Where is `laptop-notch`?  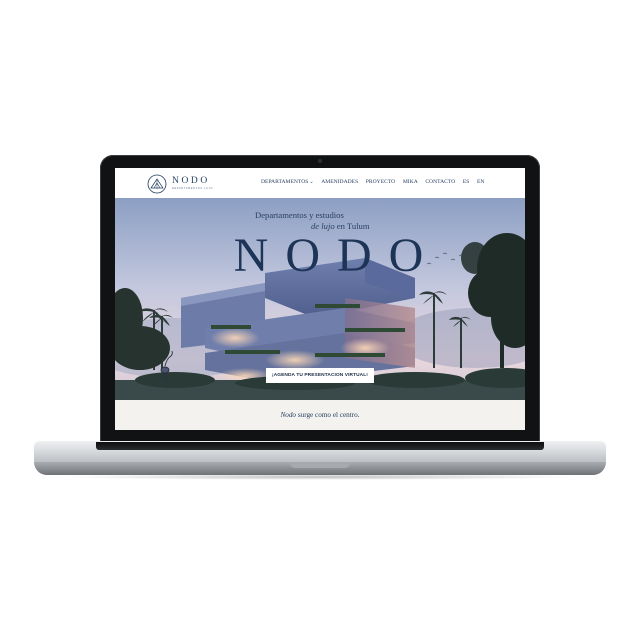
laptop-notch is located at coordinates (320, 465).